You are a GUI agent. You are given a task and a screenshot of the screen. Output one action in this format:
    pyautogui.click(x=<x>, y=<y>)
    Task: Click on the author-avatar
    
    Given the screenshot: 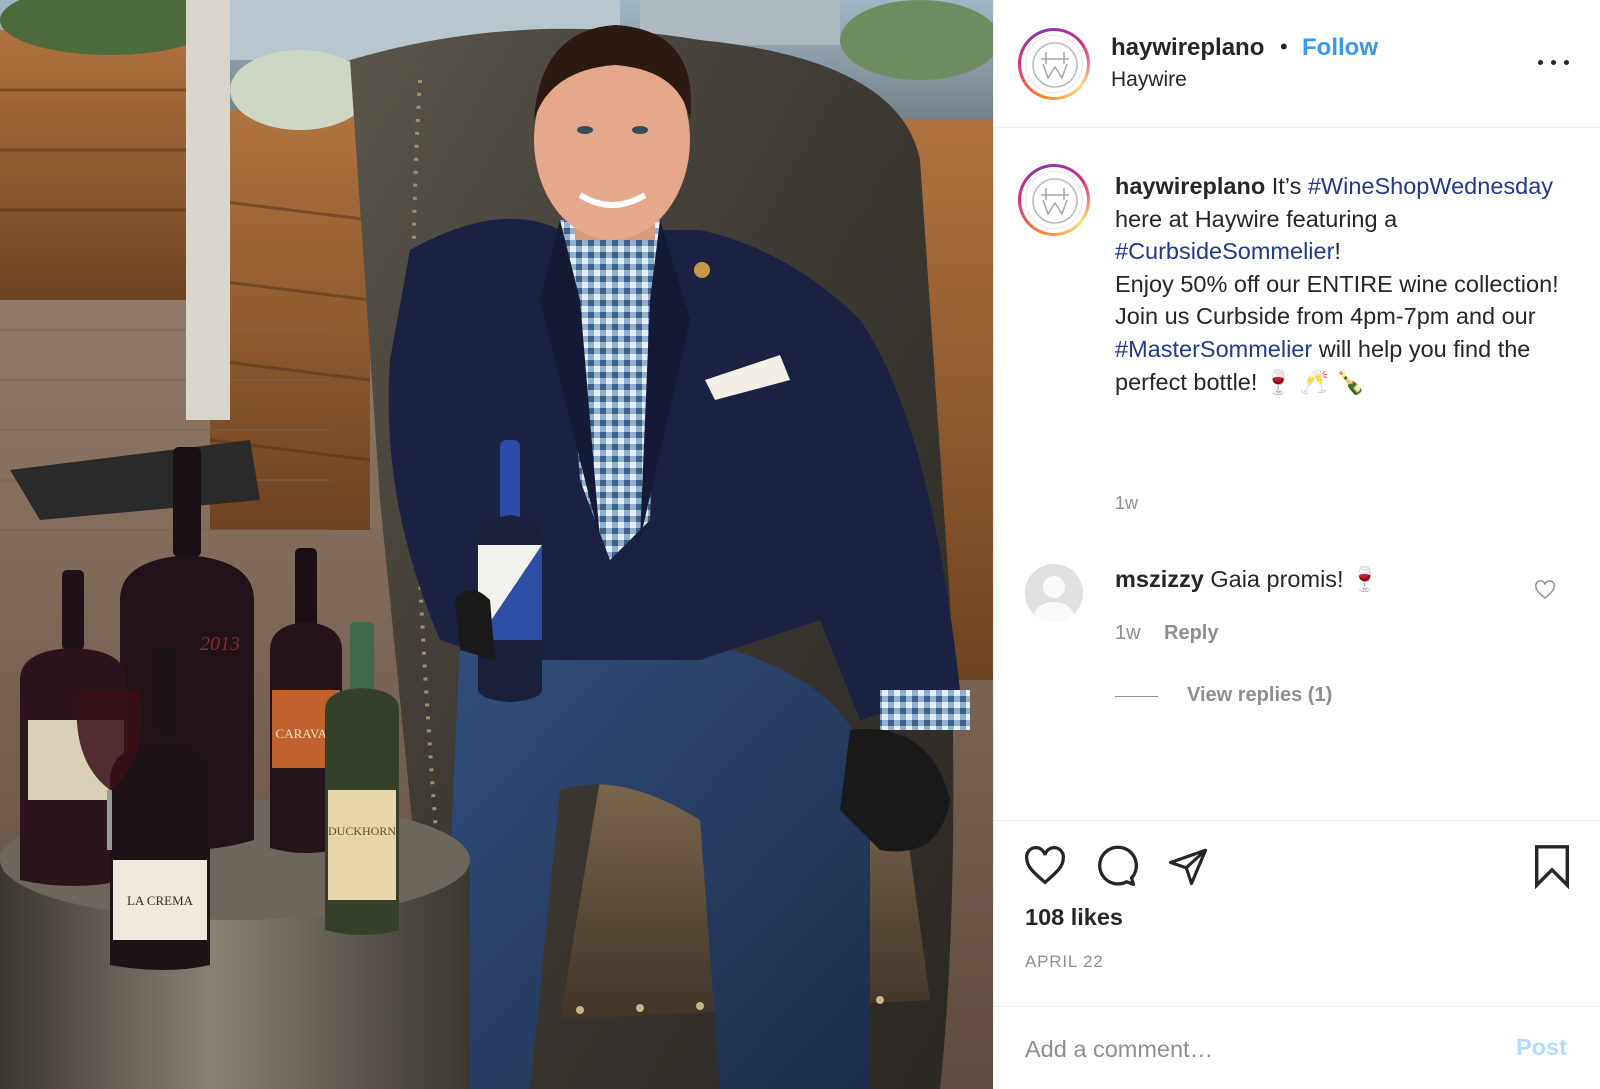 What is the action you would take?
    pyautogui.click(x=1054, y=64)
    